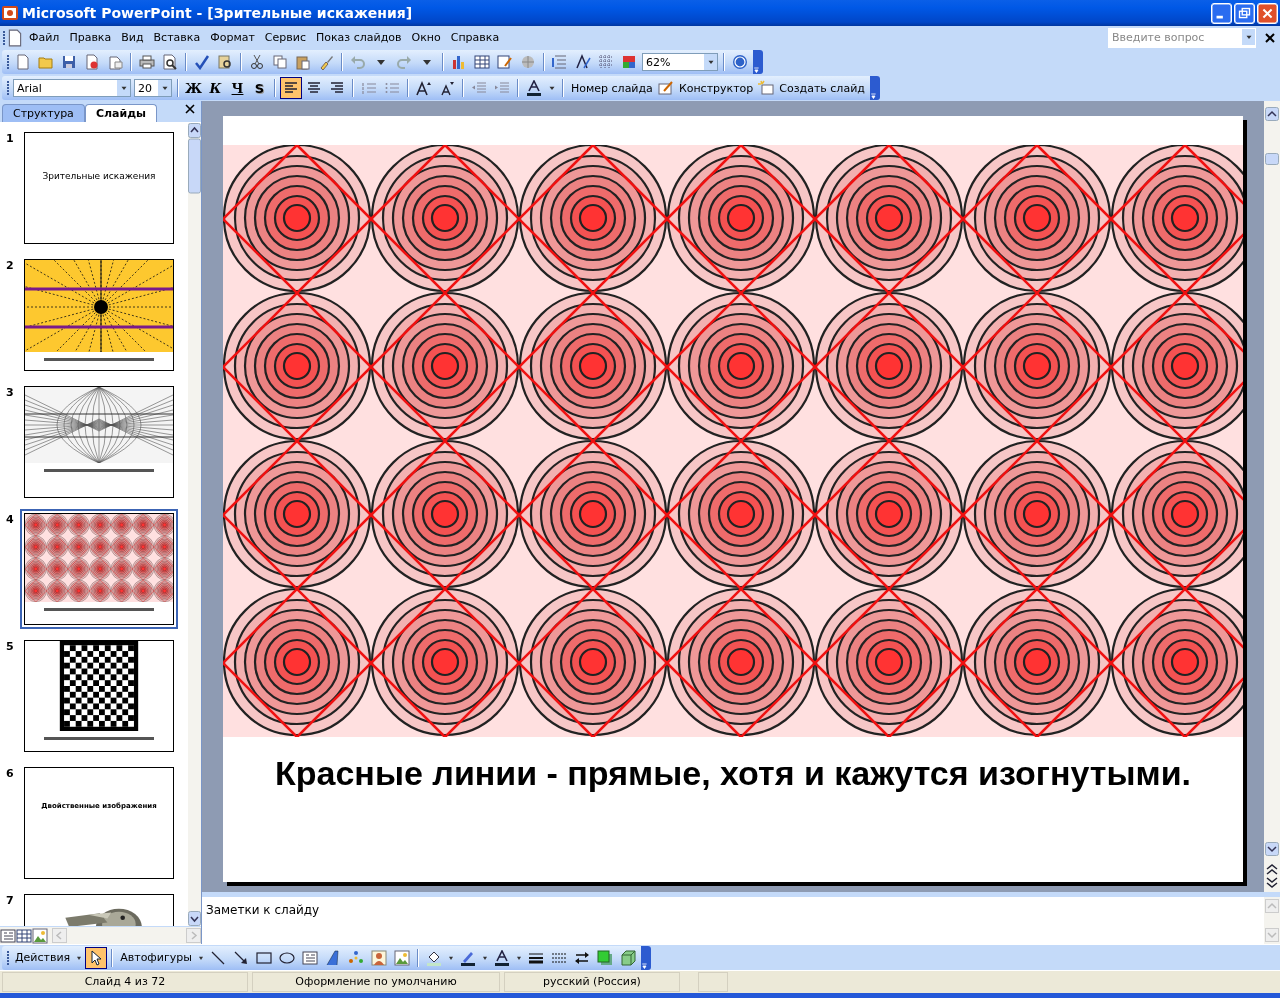  I want to click on cut-icon, so click(257, 62).